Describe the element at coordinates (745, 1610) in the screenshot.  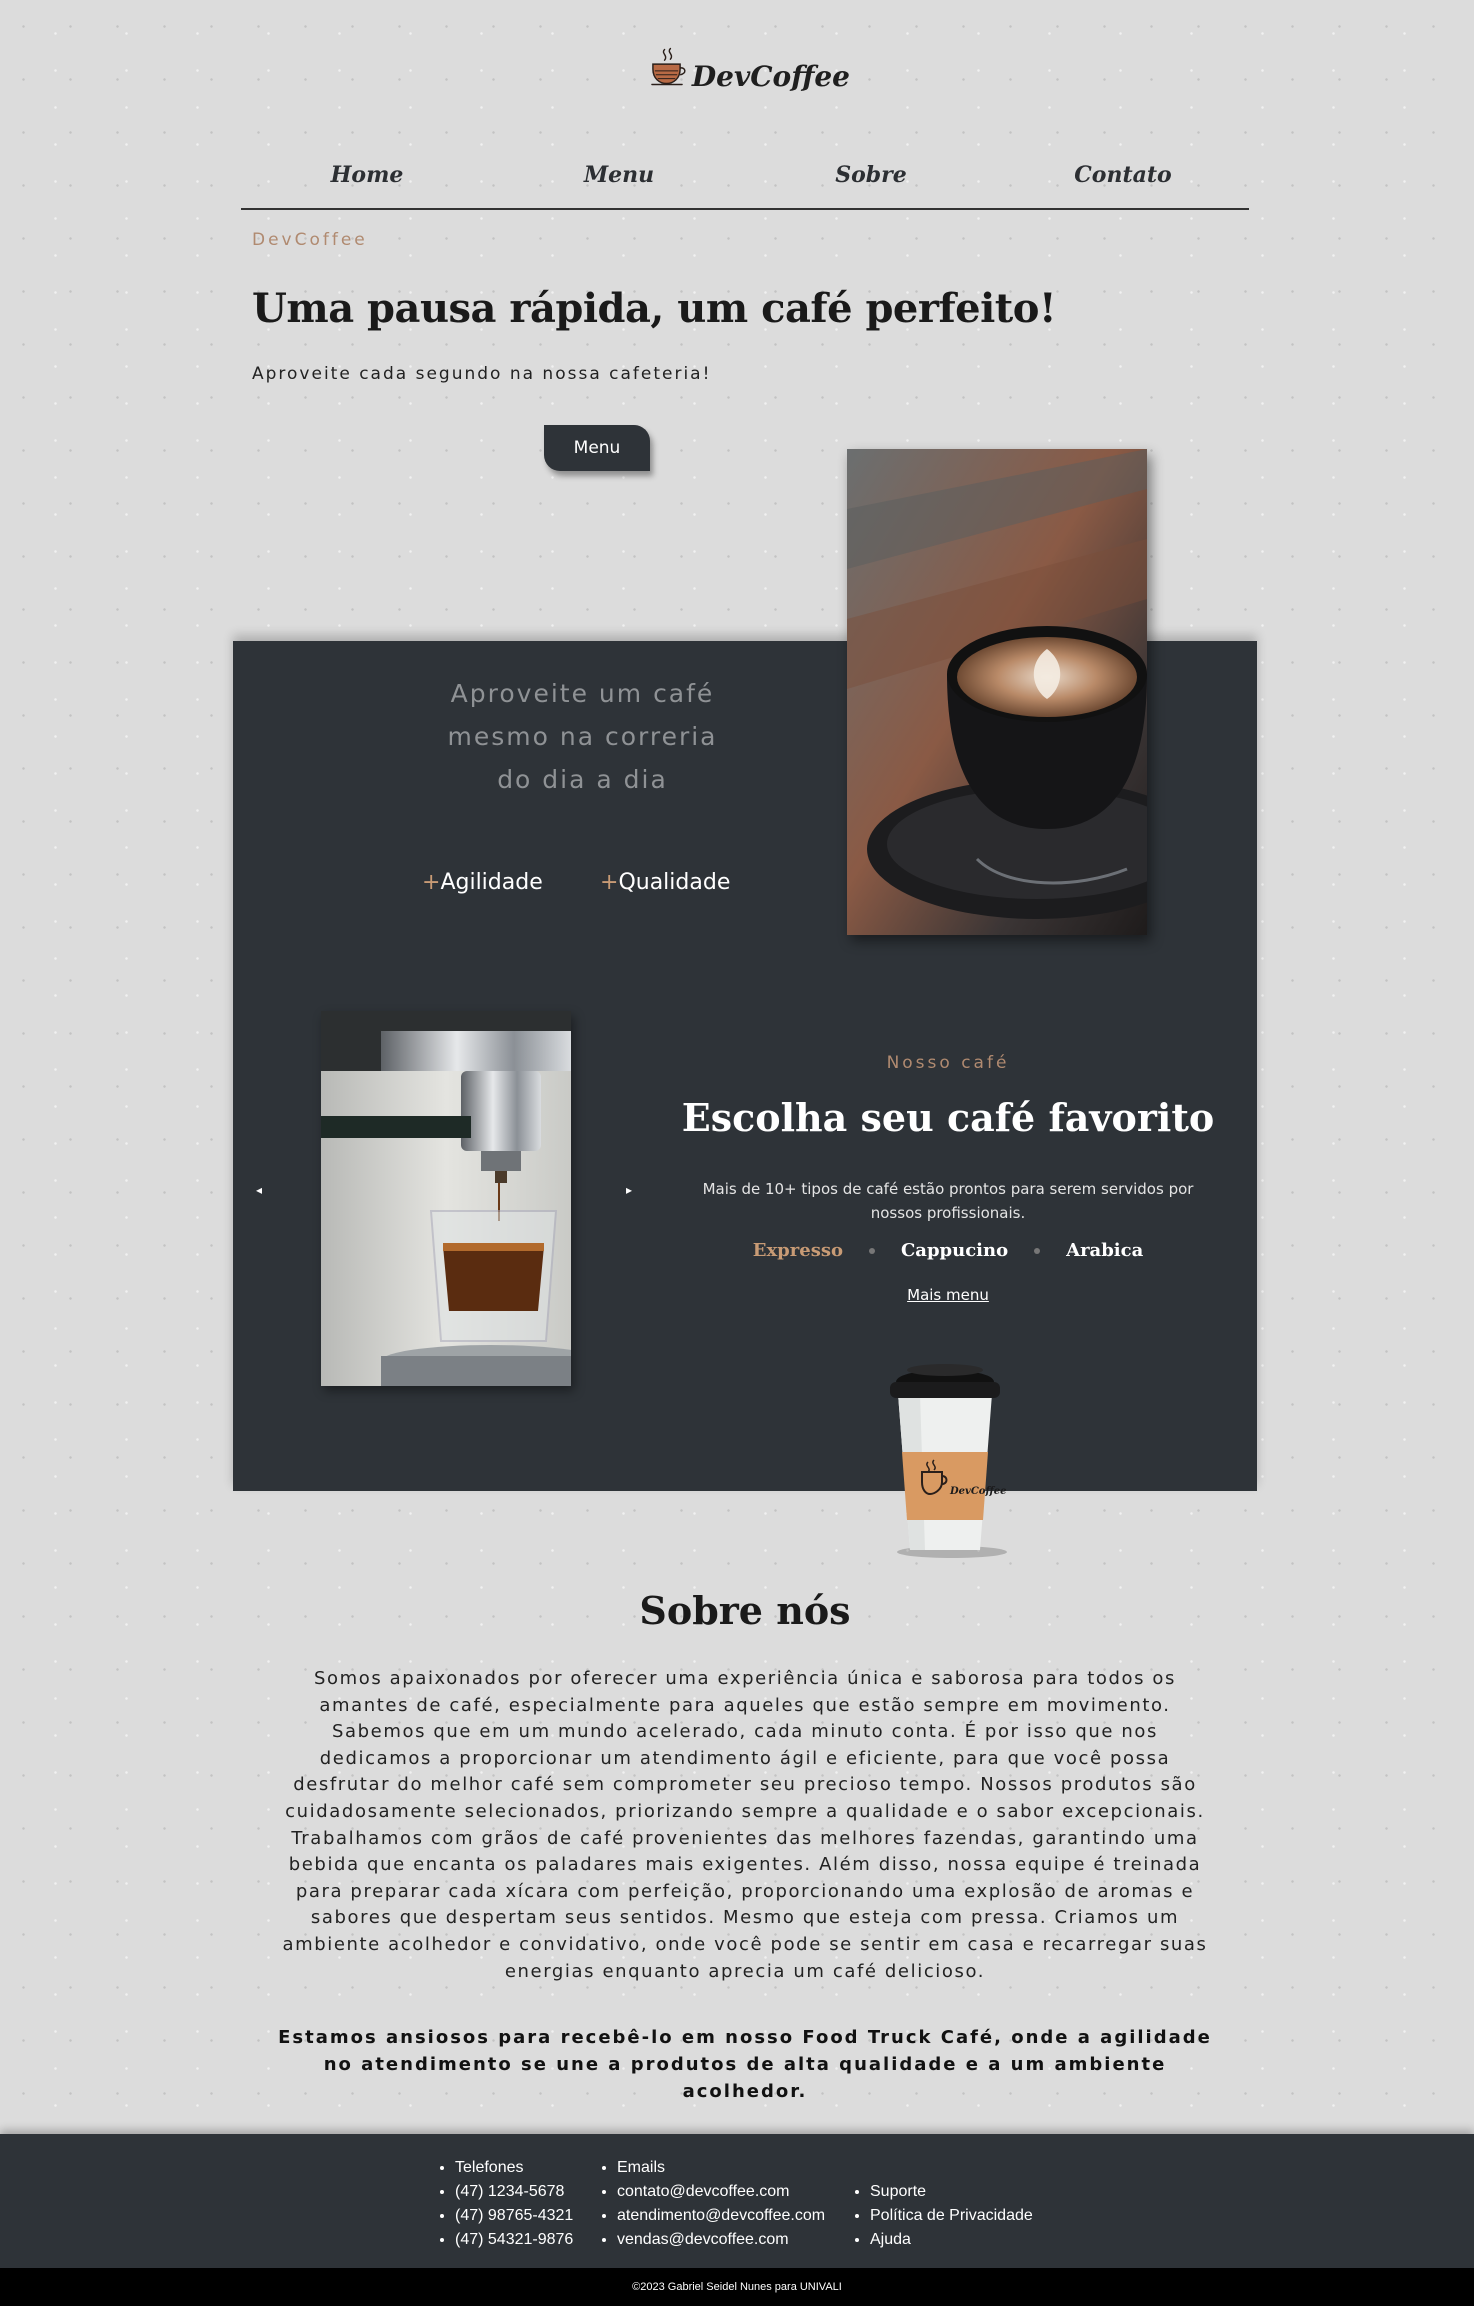
I see `about-title: Sobre nós` at that location.